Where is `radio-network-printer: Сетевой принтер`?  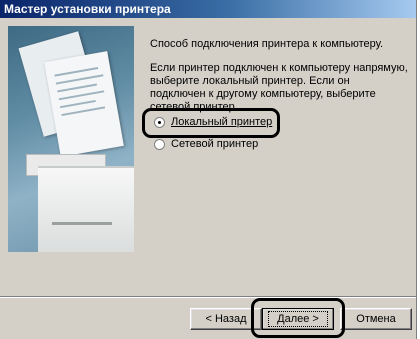 radio-network-printer: Сетевой принтер is located at coordinates (206, 144).